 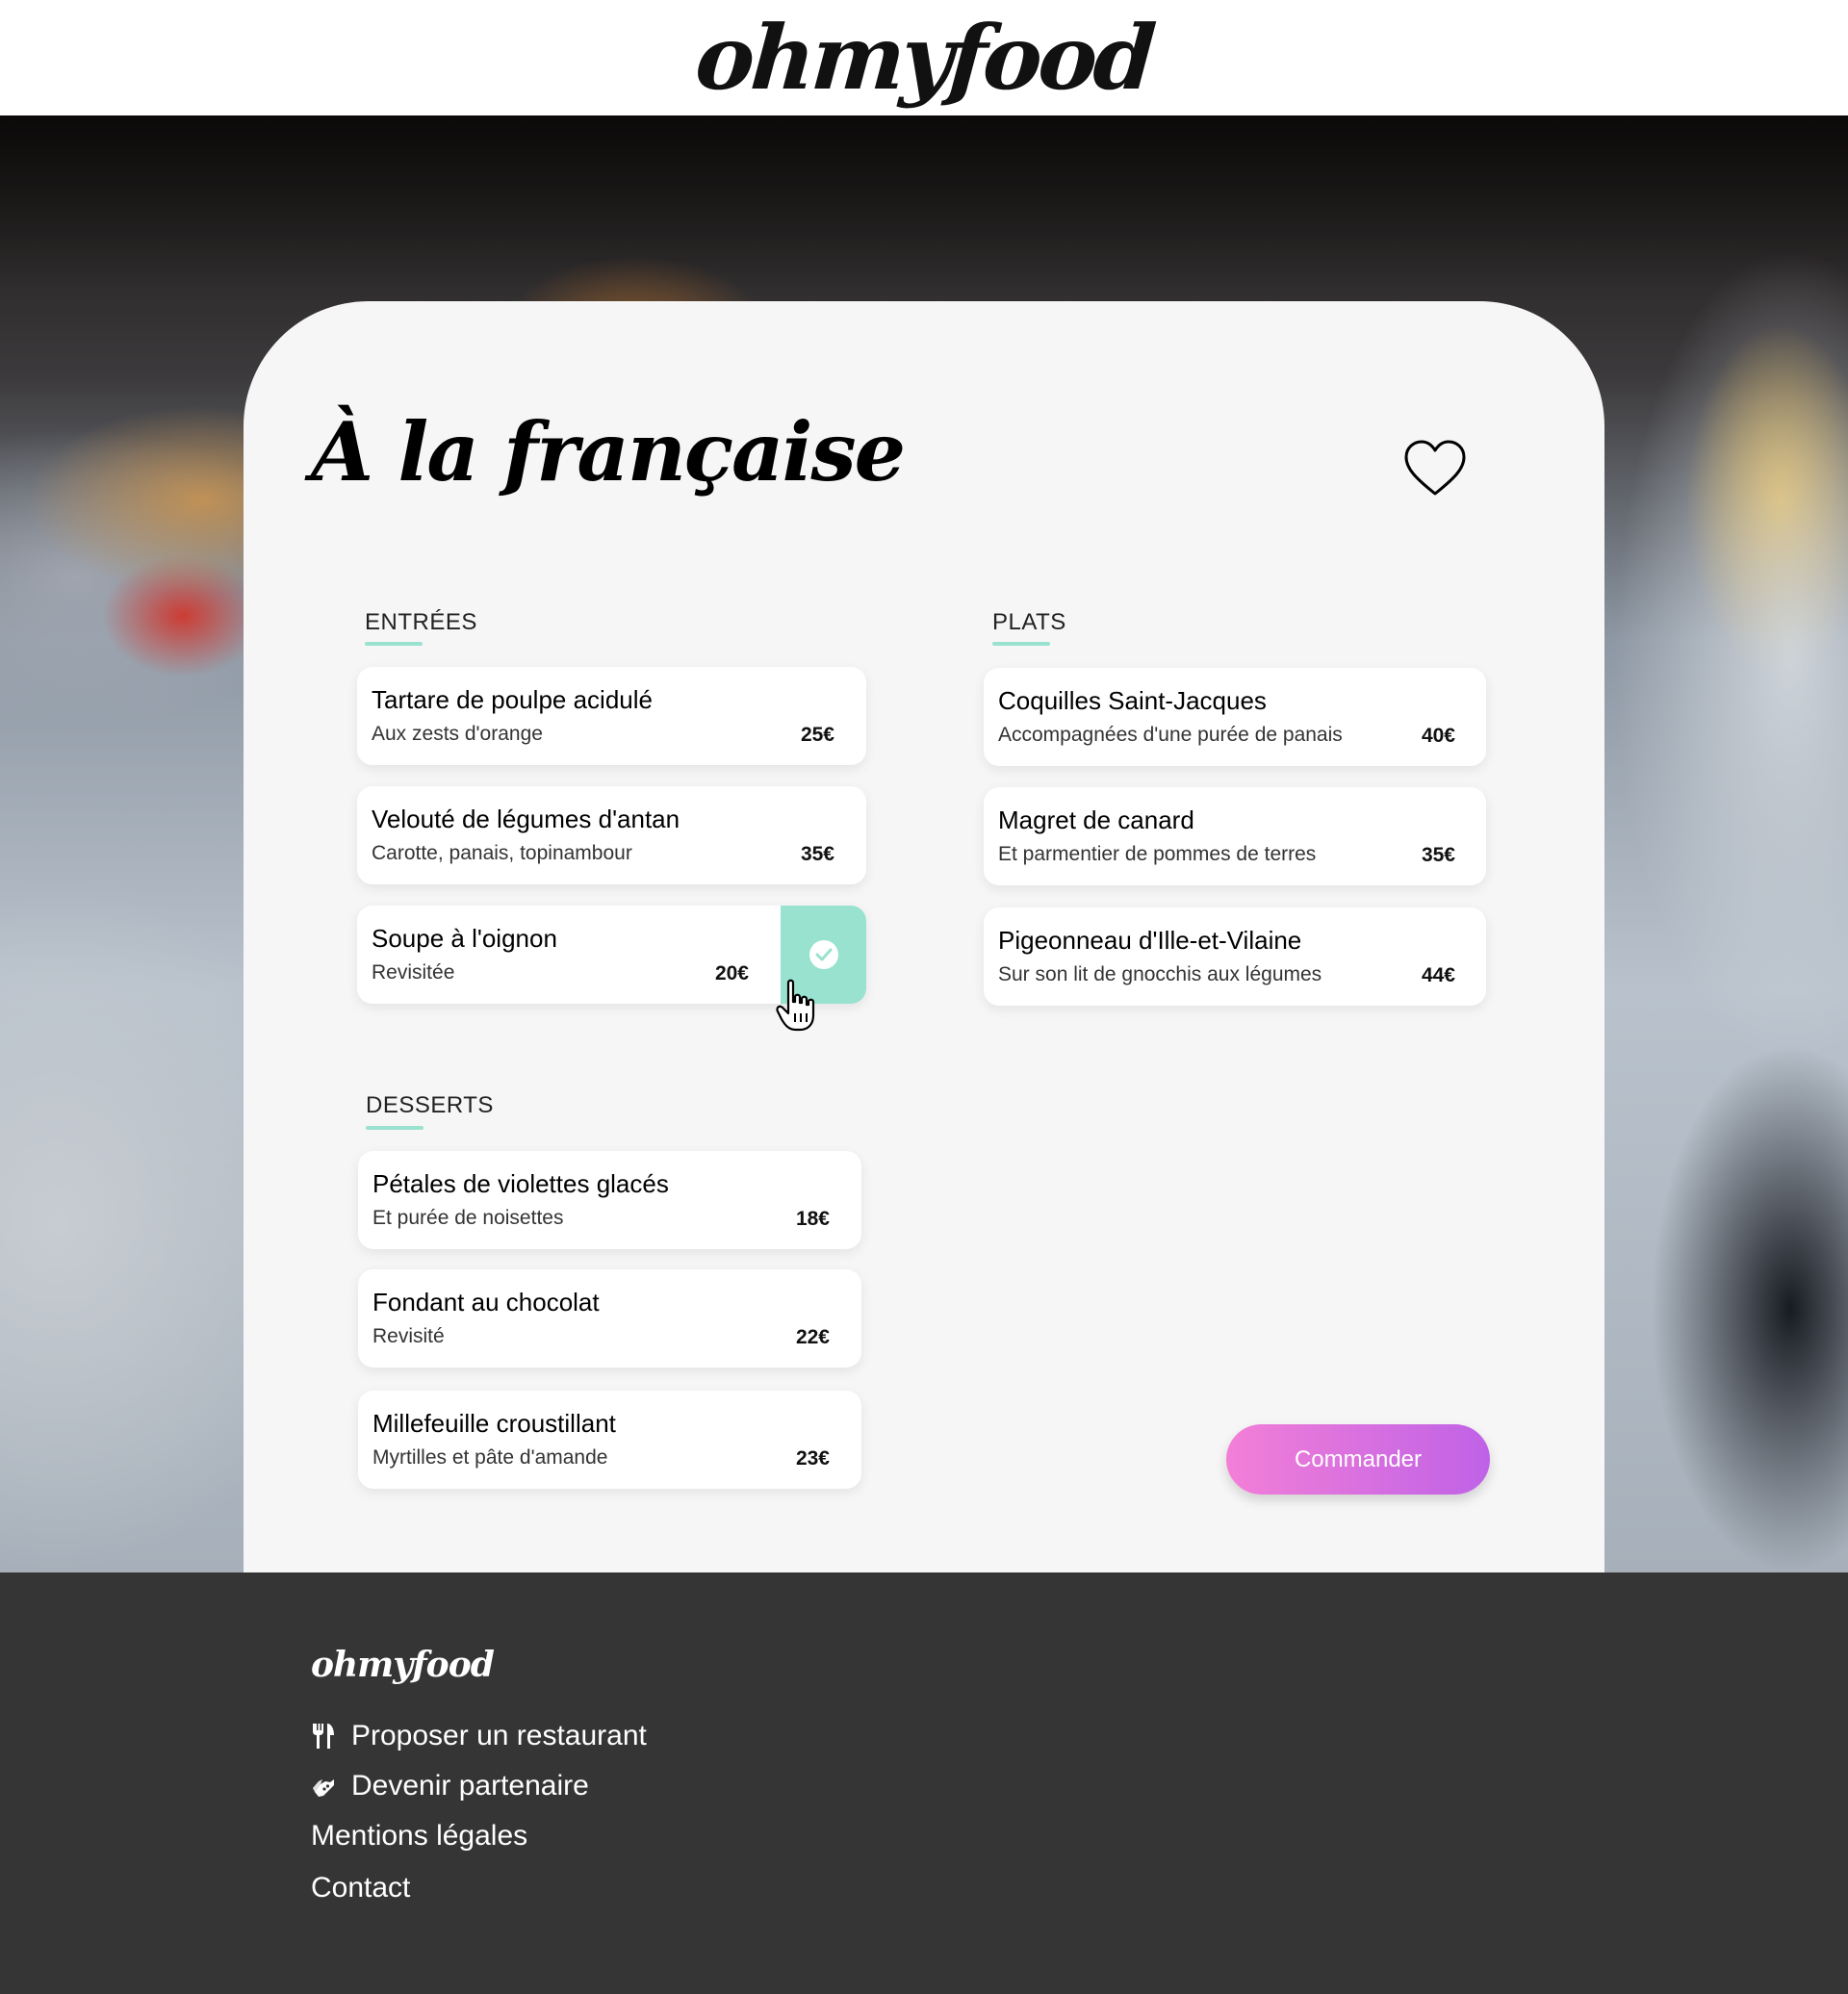 I want to click on check-circle-icon, so click(x=823, y=954).